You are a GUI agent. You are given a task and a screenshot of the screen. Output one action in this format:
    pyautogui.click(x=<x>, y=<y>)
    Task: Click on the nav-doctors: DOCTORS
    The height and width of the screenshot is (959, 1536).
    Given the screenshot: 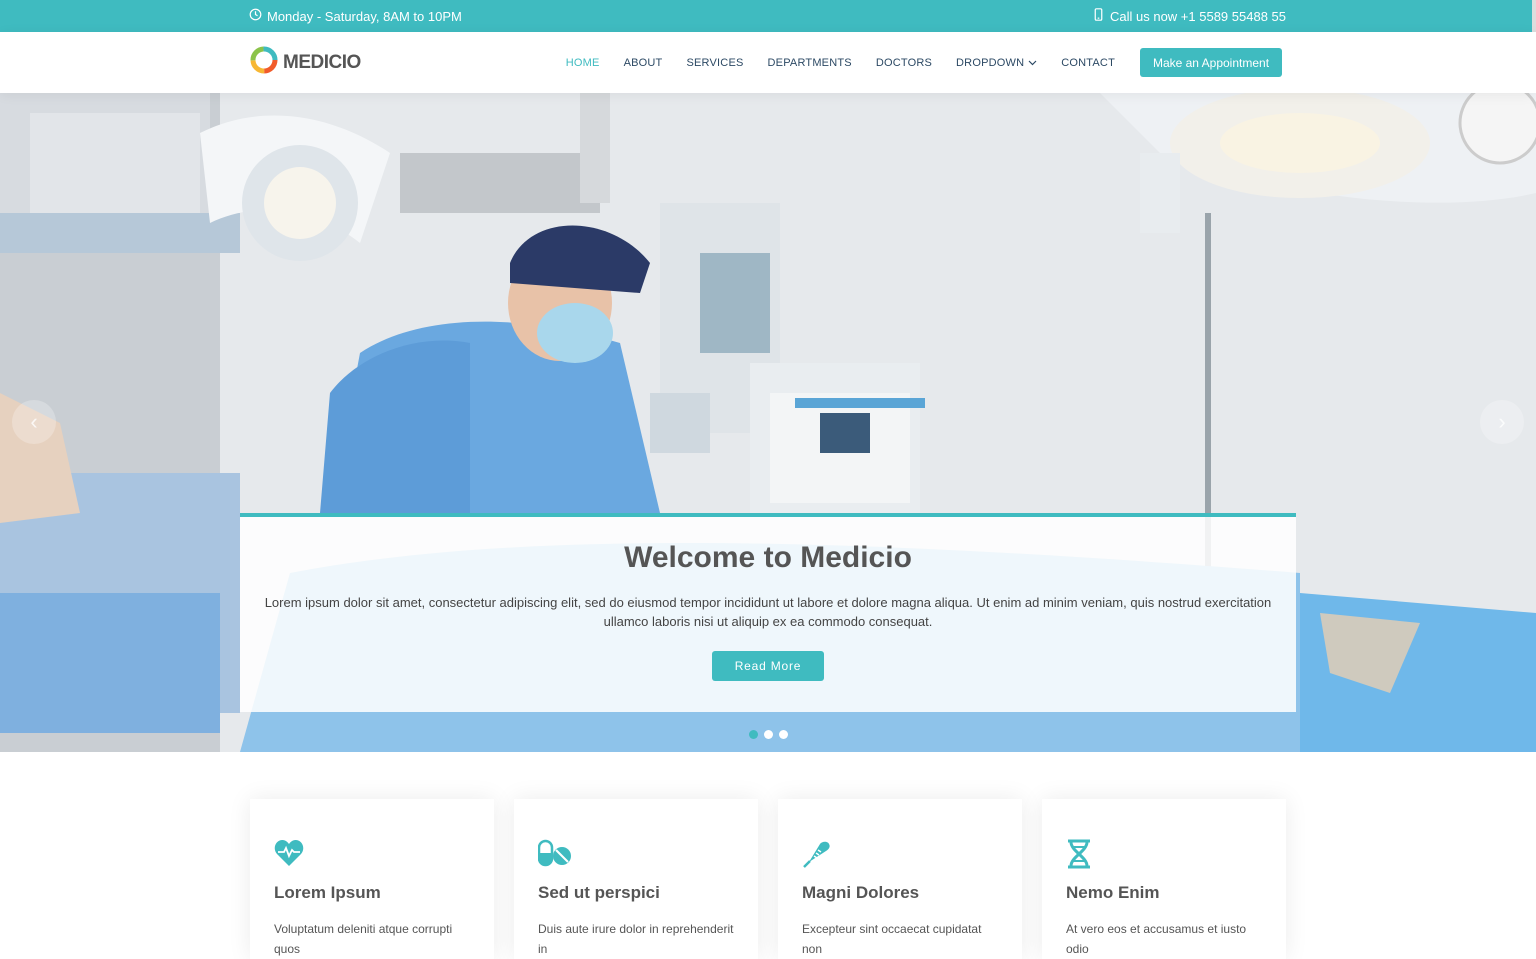 What is the action you would take?
    pyautogui.click(x=904, y=63)
    